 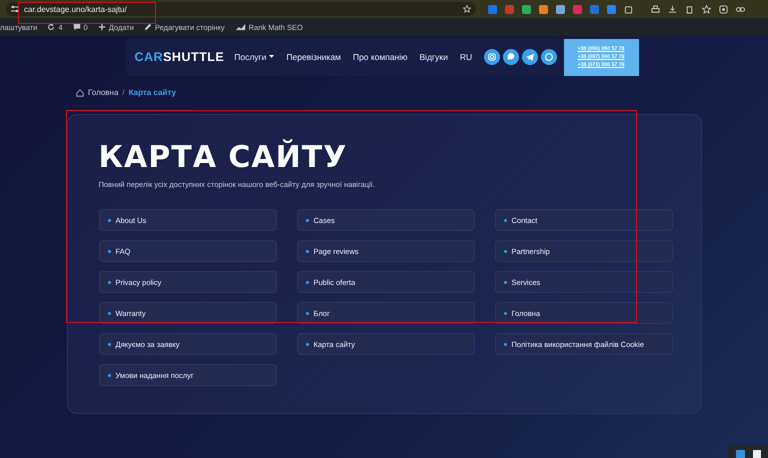 What do you see at coordinates (254, 57) in the screenshot?
I see `nav-link: Послуги` at bounding box center [254, 57].